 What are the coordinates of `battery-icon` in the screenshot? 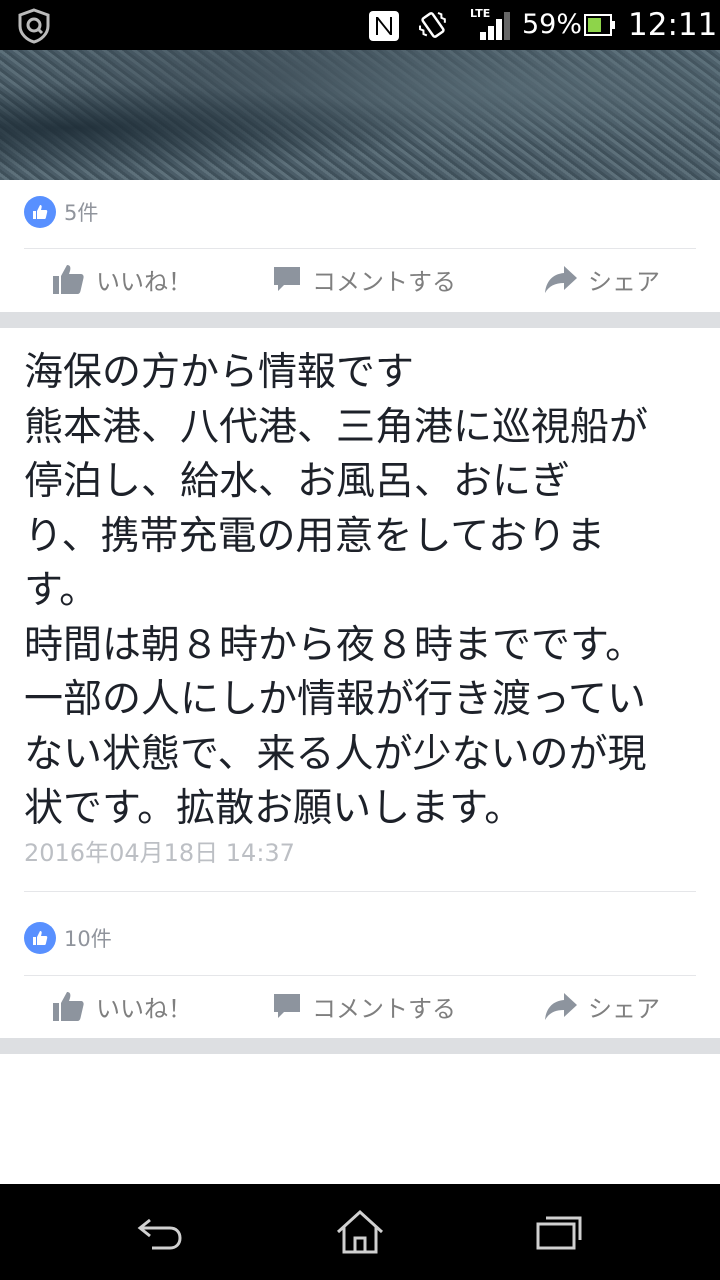 It's located at (599, 25).